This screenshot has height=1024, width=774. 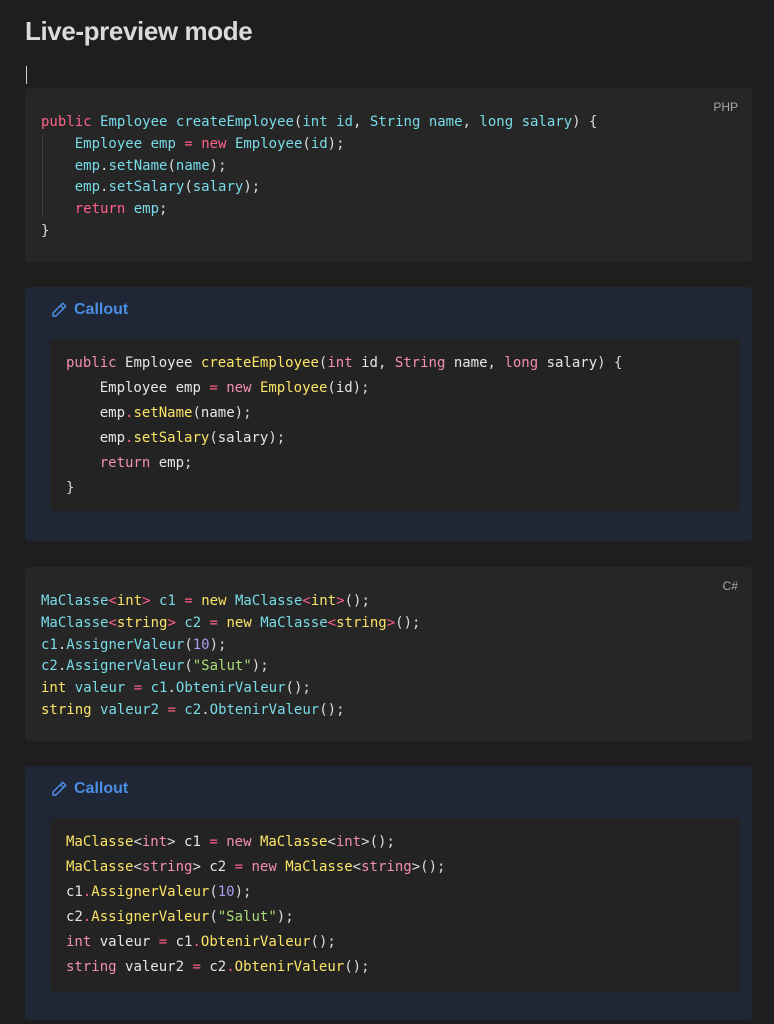 What do you see at coordinates (26, 75) in the screenshot?
I see `text-cursor` at bounding box center [26, 75].